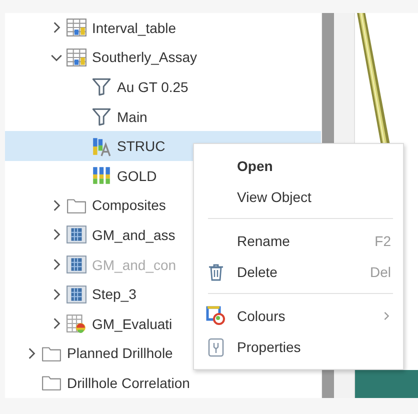  What do you see at coordinates (76, 323) in the screenshot?
I see `grid-blob-icon` at bounding box center [76, 323].